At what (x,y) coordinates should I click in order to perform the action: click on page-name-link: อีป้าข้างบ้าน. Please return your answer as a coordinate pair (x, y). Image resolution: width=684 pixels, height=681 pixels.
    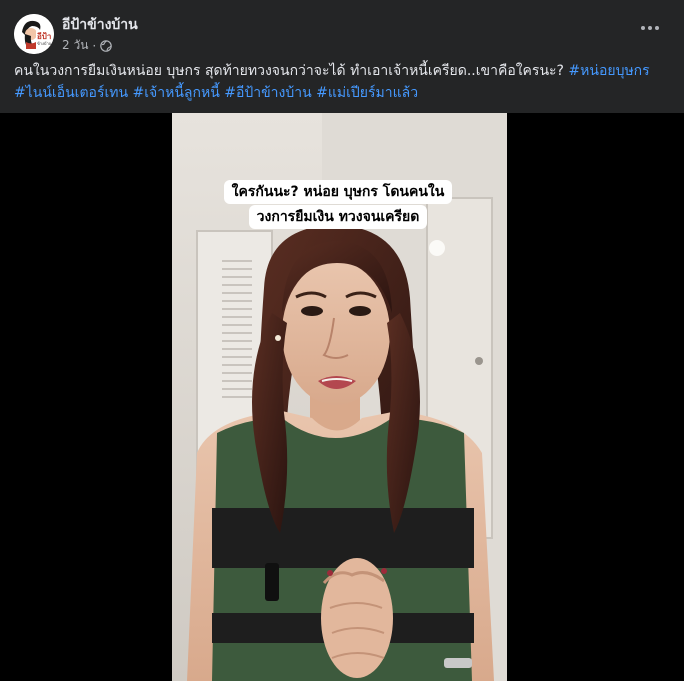
    Looking at the image, I should click on (100, 25).